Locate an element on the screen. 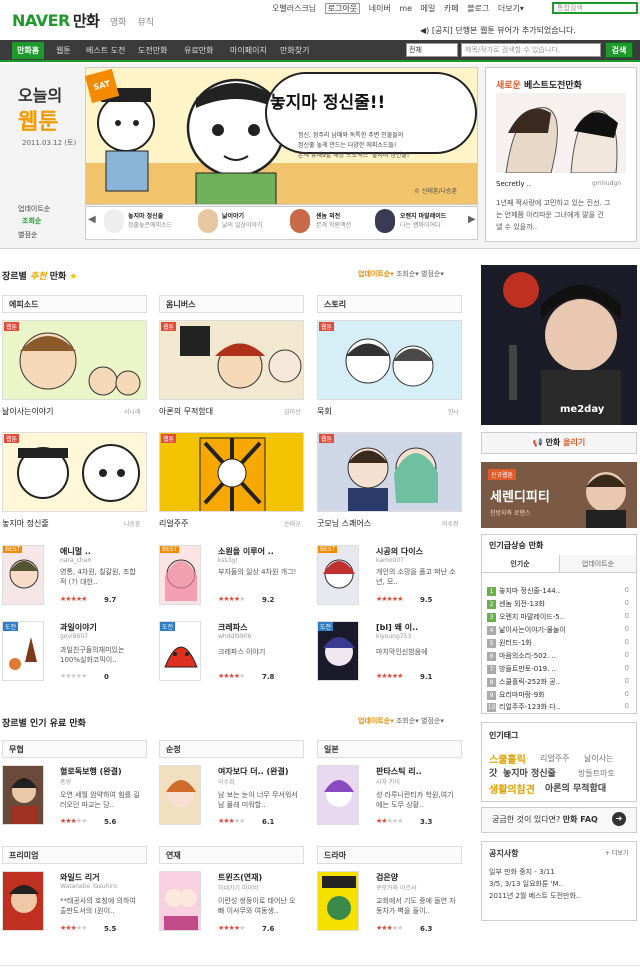 The height and width of the screenshot is (973, 640). tag-link: 방들트마토 is located at coordinates (596, 773).